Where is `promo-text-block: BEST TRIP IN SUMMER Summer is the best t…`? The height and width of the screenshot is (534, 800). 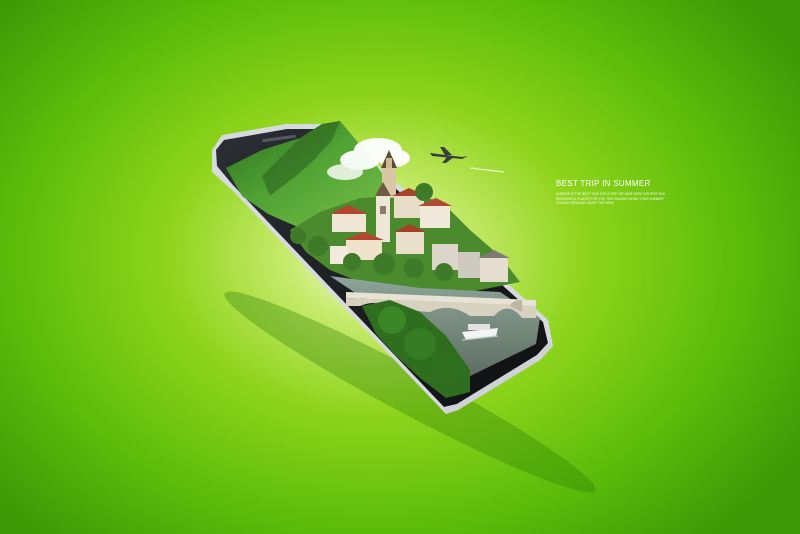
promo-text-block: BEST TRIP IN SUMMER Summer is the best t… is located at coordinates (621, 192).